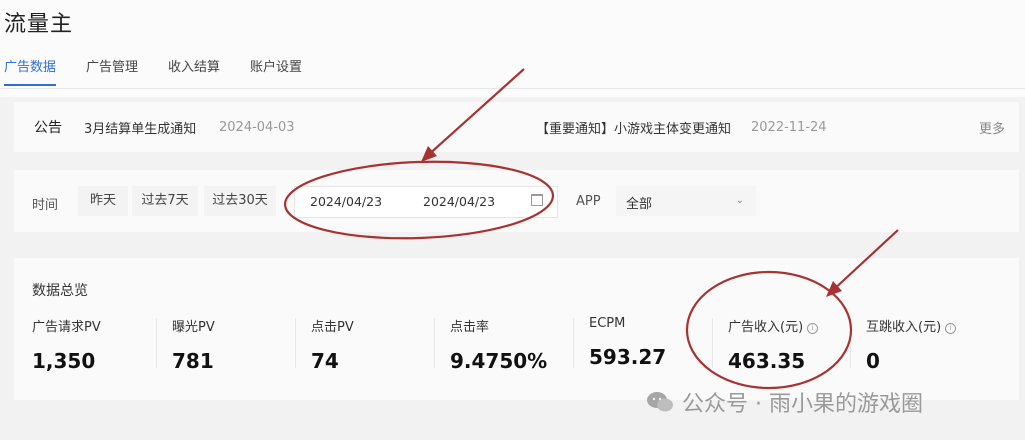  What do you see at coordinates (60, 291) in the screenshot?
I see `overview-title: 数据总览` at bounding box center [60, 291].